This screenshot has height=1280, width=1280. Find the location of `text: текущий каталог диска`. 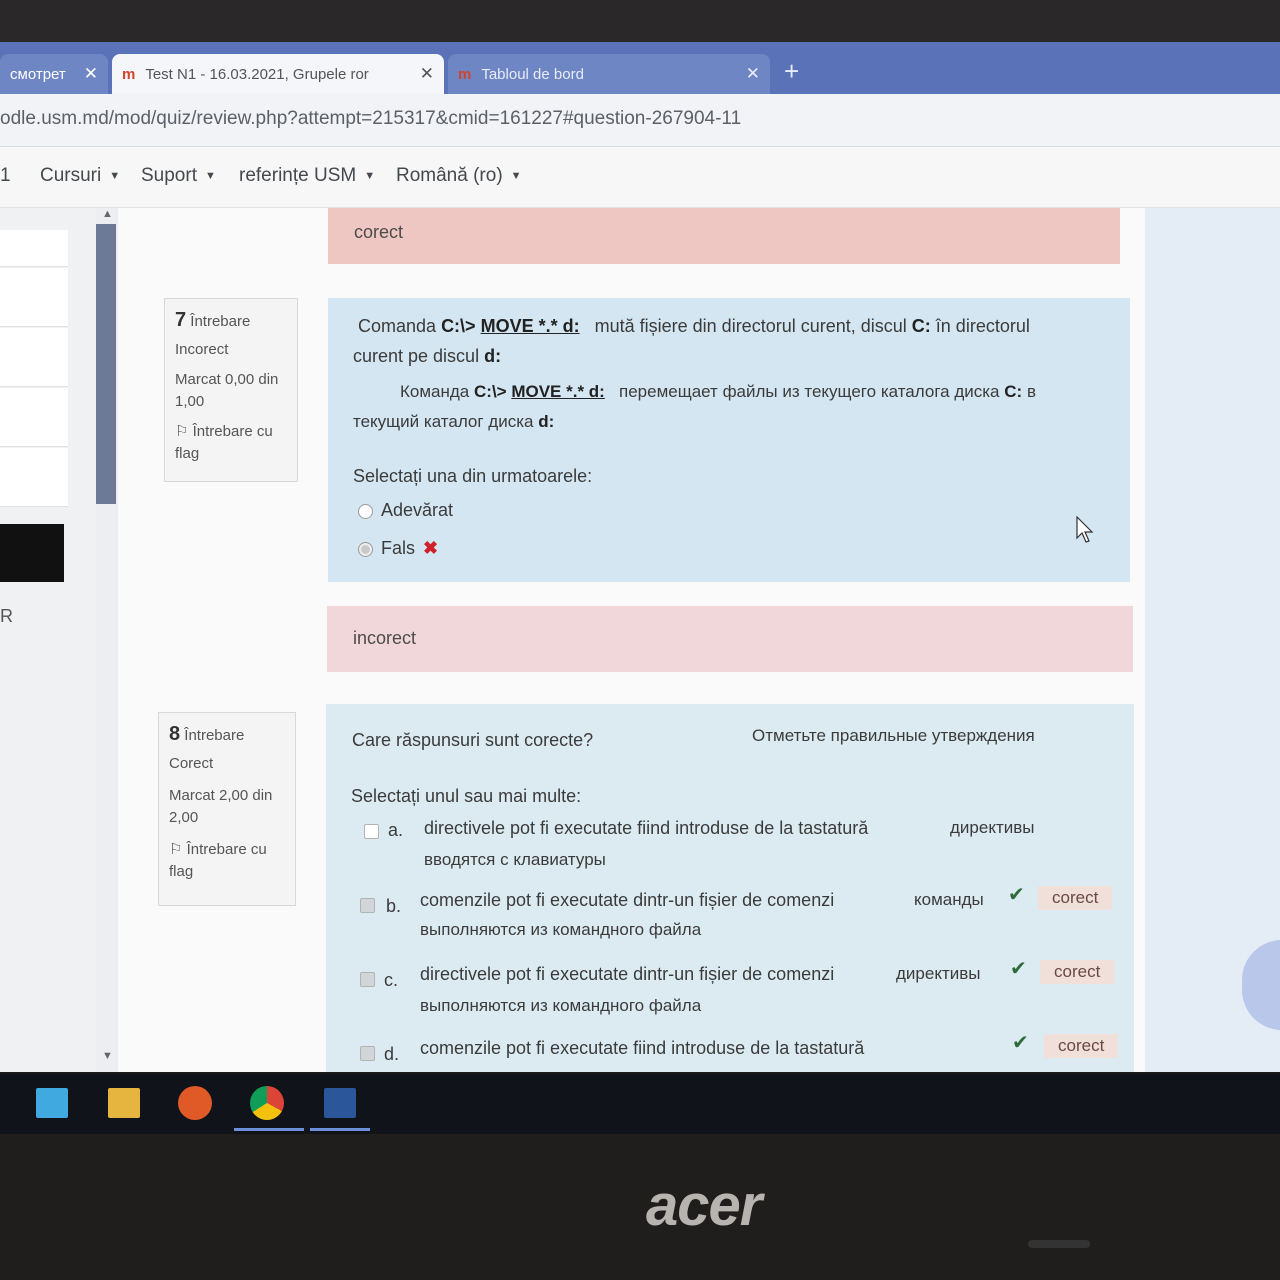

text: текущий каталог диска is located at coordinates (443, 421).